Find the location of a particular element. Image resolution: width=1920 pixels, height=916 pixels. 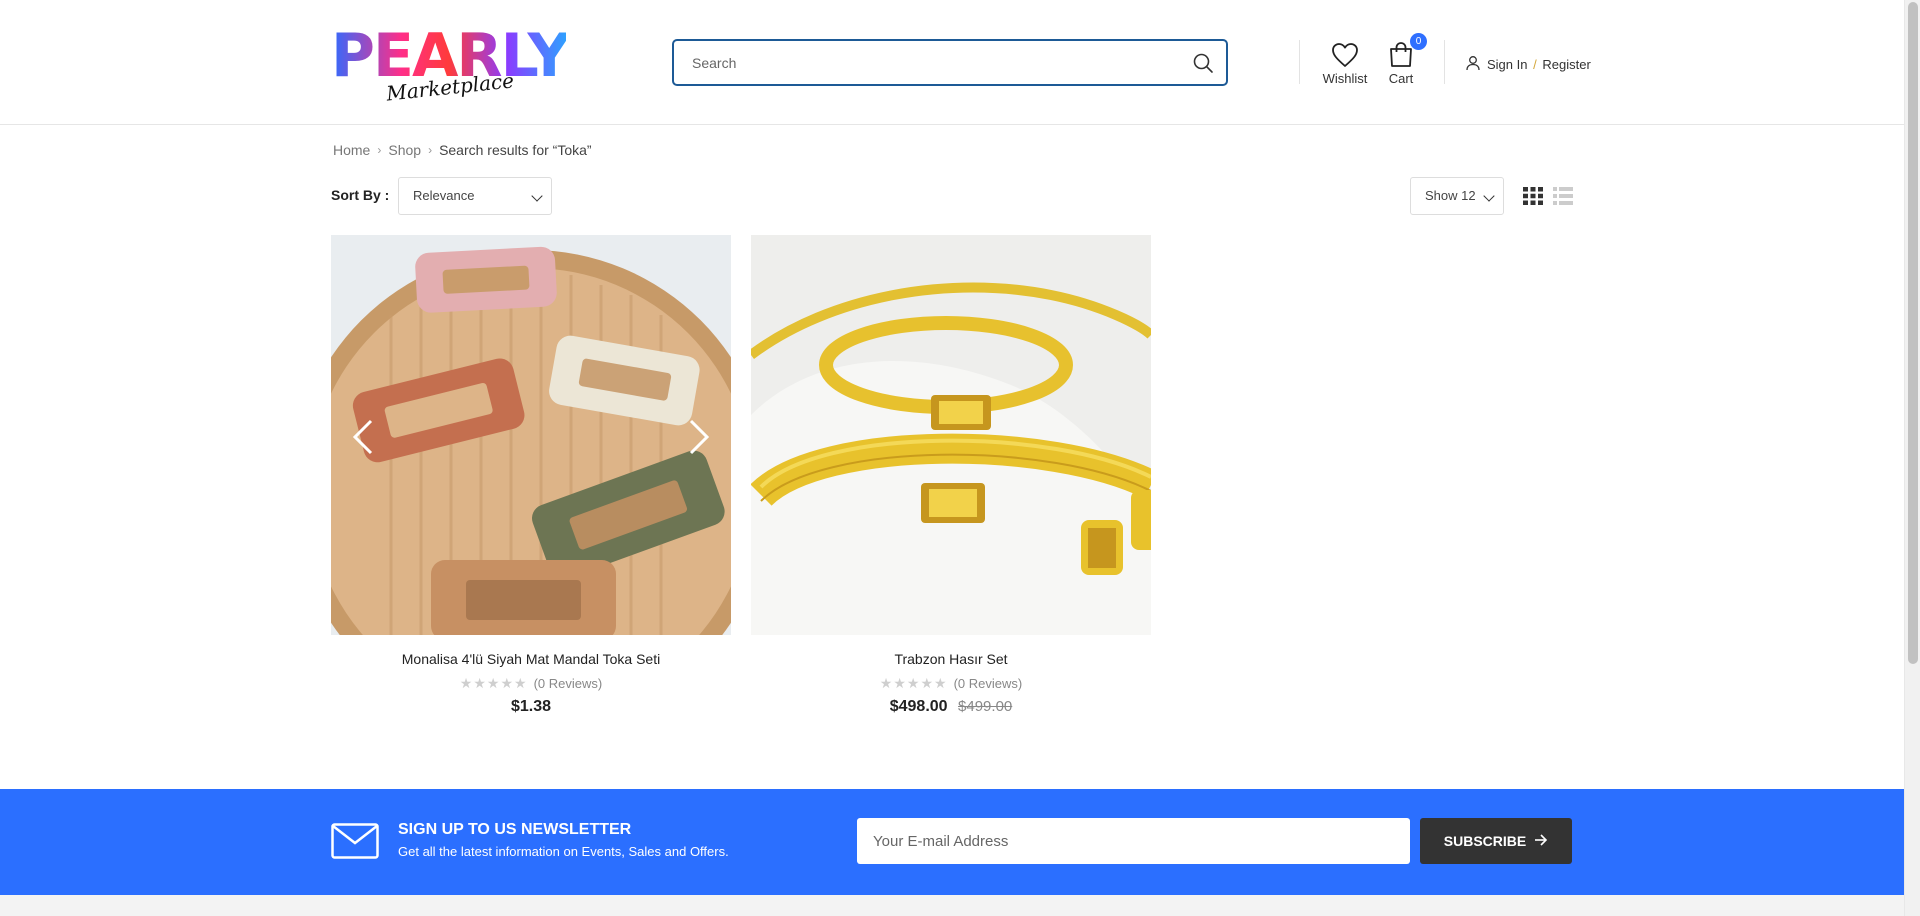

cart-label: Cart is located at coordinates (1401, 78).